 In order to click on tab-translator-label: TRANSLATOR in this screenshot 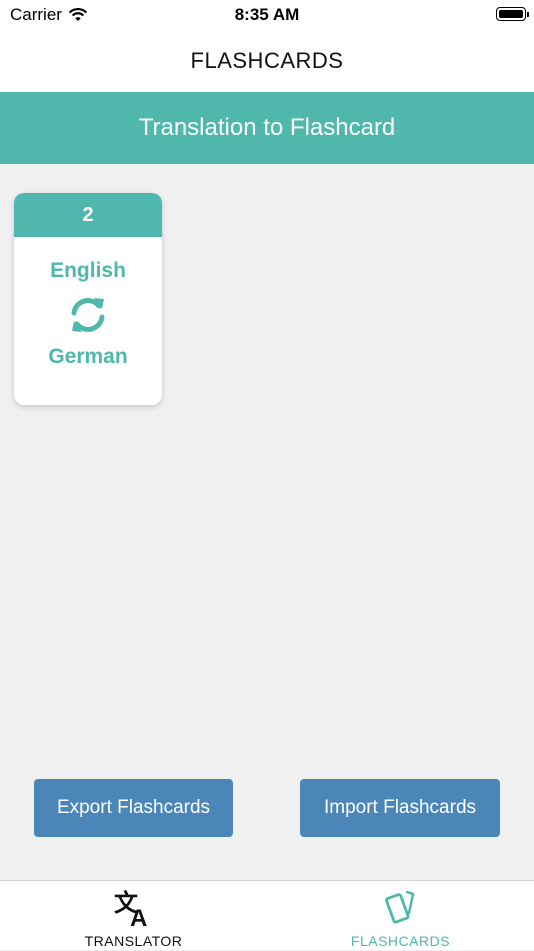, I will do `click(133, 941)`.